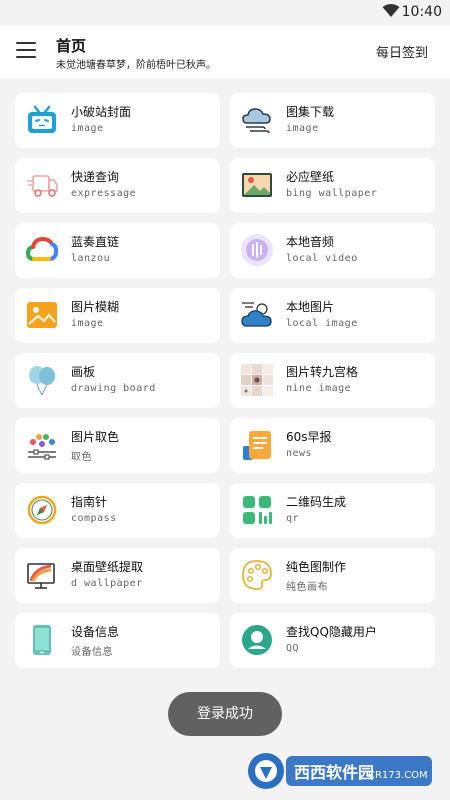 This screenshot has height=800, width=450. I want to click on card-drawing-board: 画板 drawing board, so click(117, 380).